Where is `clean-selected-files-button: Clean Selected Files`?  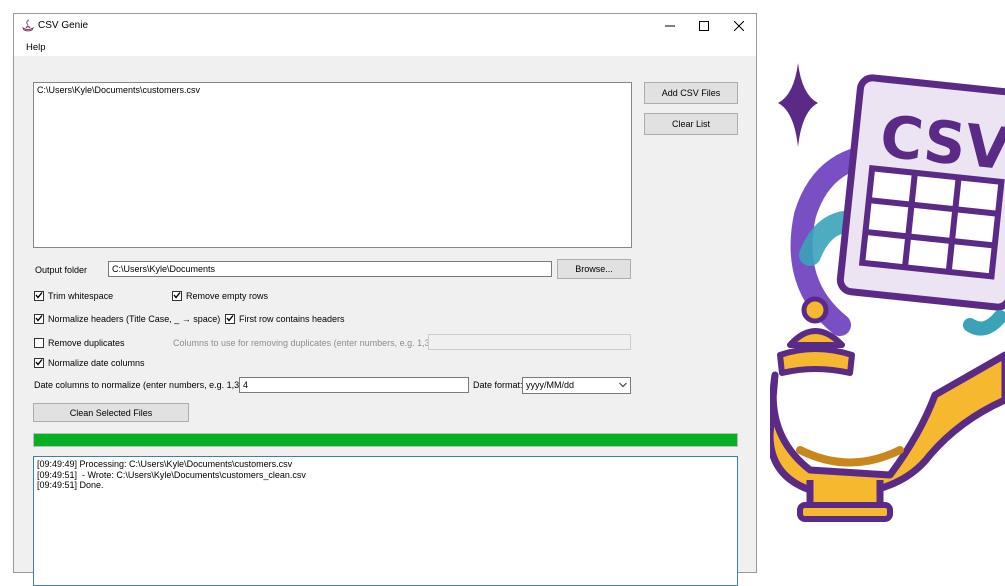
clean-selected-files-button: Clean Selected Files is located at coordinates (111, 412).